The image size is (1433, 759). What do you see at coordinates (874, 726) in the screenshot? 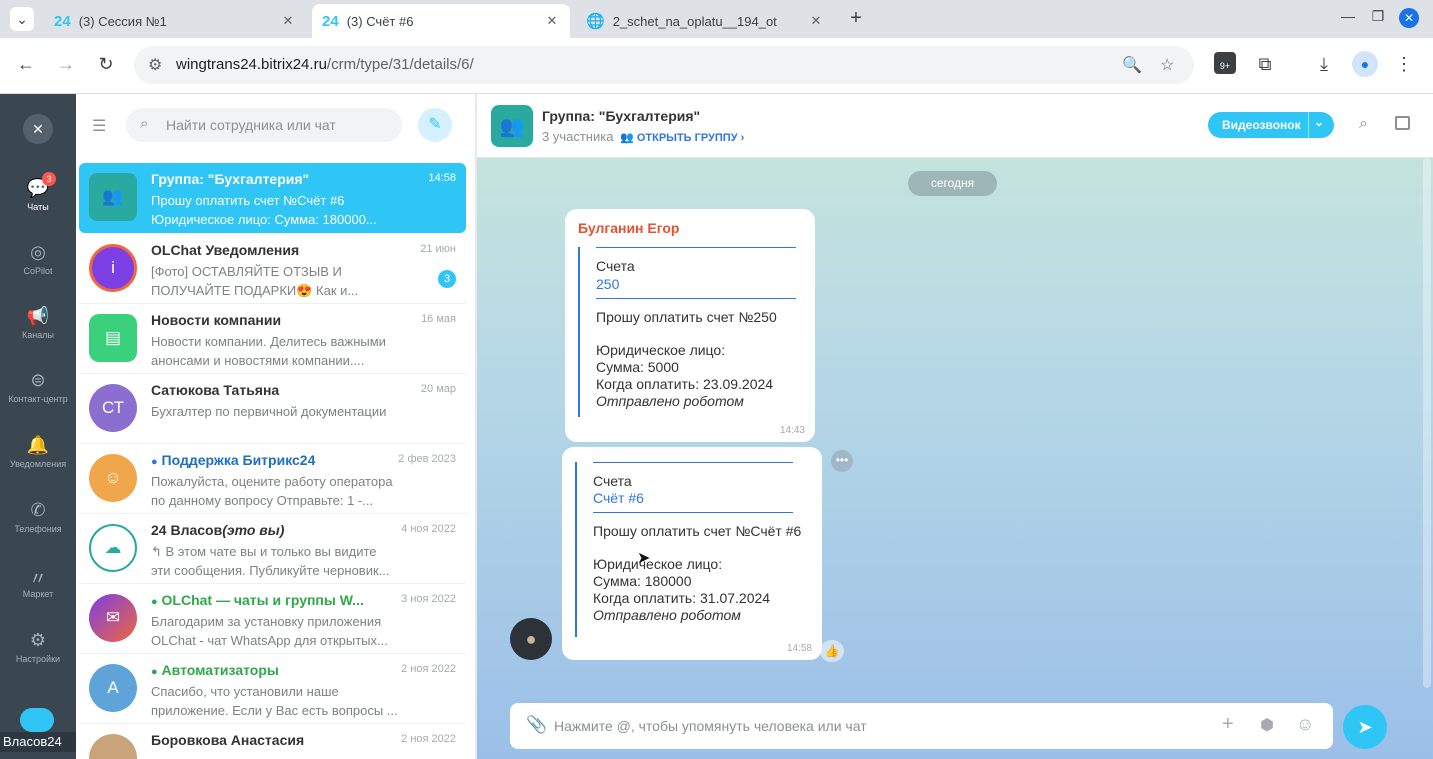
I see `message-input` at bounding box center [874, 726].